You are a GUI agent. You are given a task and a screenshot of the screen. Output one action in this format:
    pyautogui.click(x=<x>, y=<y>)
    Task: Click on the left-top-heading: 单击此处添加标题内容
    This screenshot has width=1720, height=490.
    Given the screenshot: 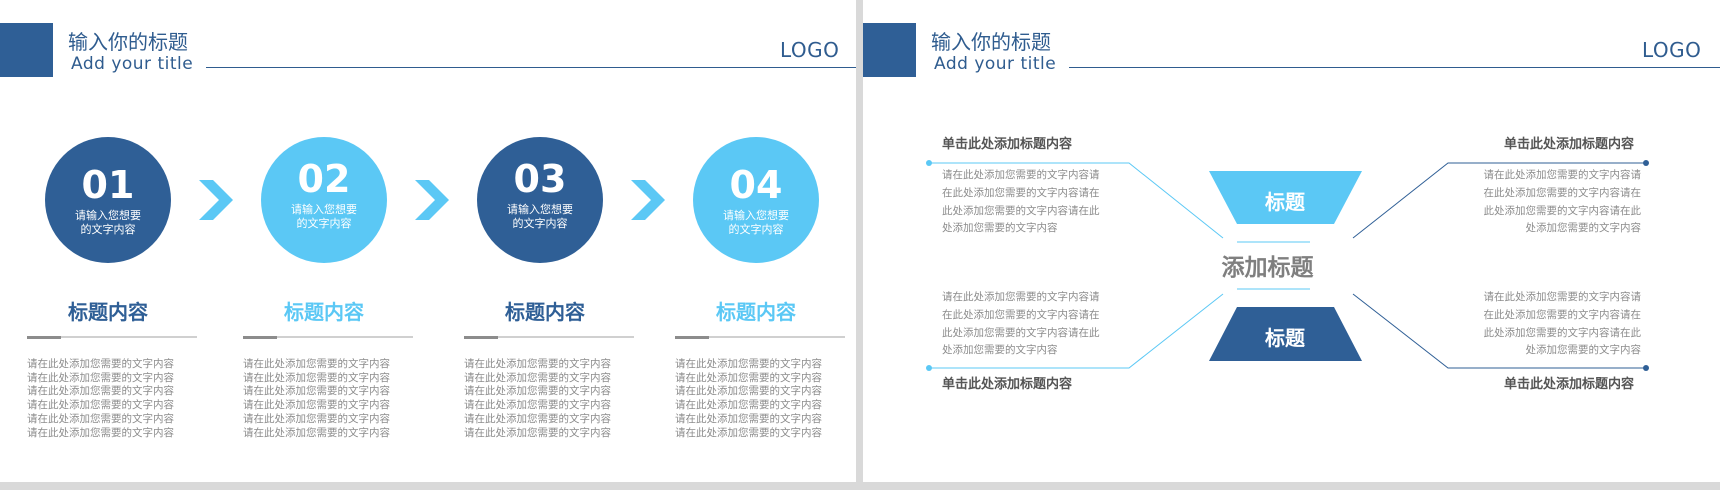 What is the action you would take?
    pyautogui.click(x=1007, y=144)
    